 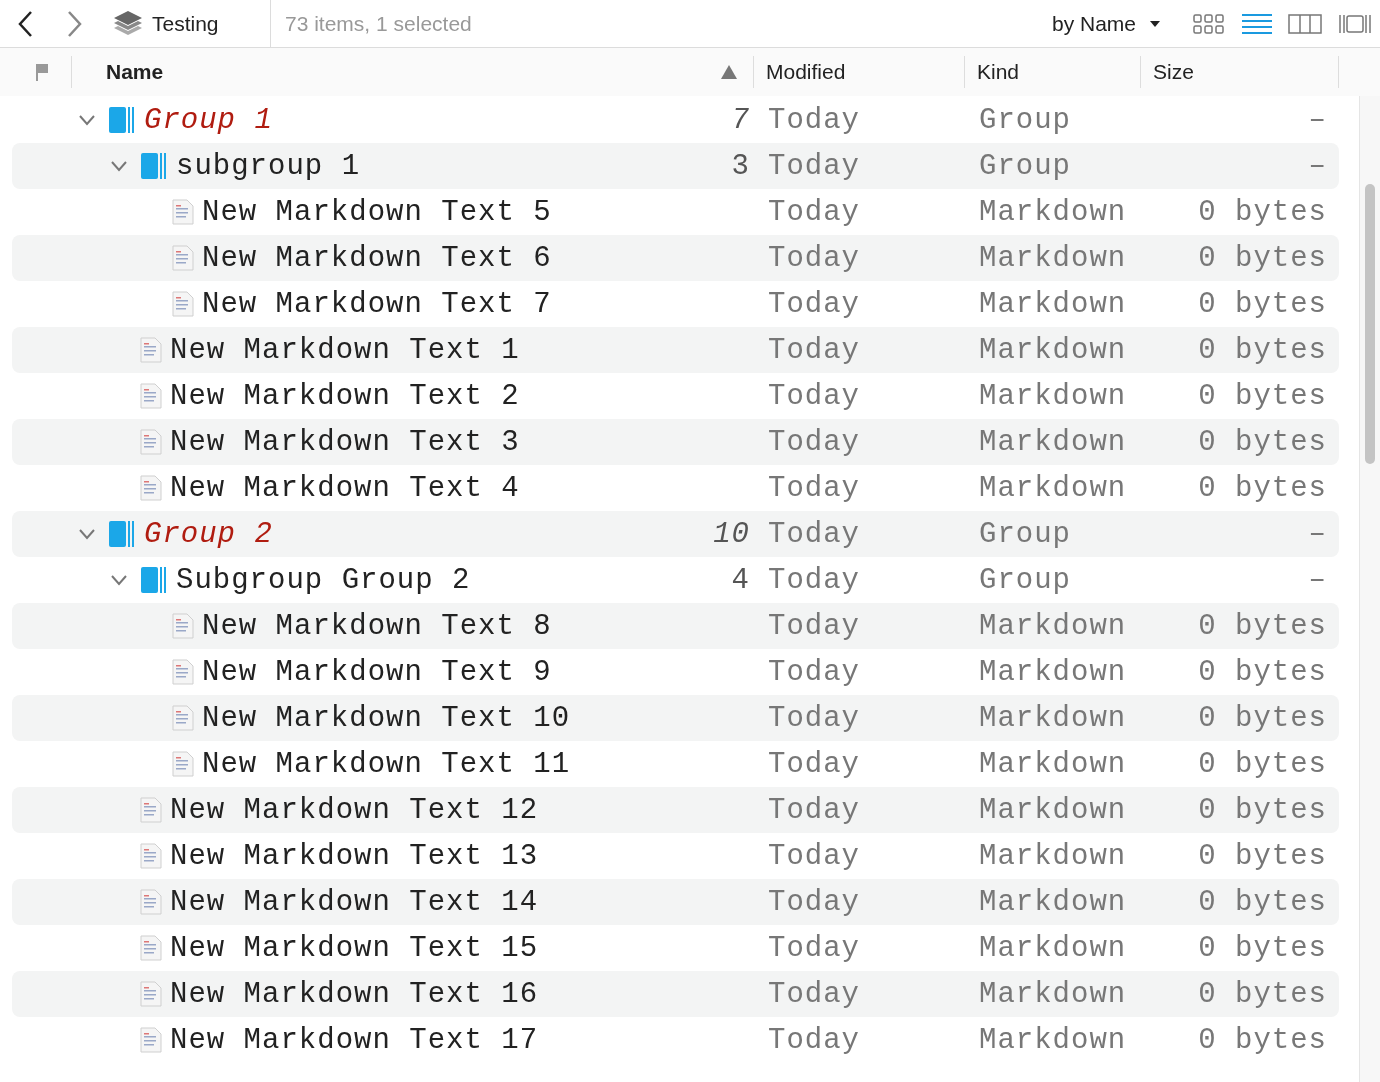 I want to click on group-name: Group 2, so click(x=208, y=534).